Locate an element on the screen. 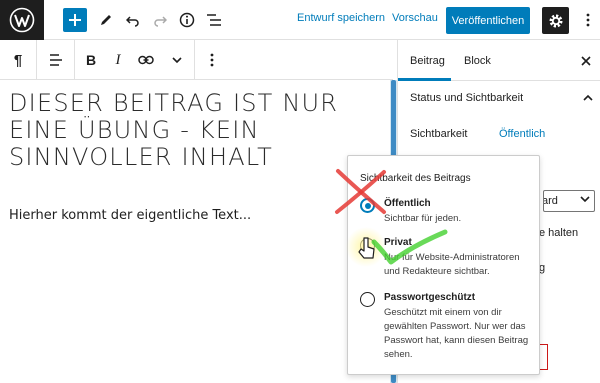 The image size is (600, 383). popover-title: Sichtbarkeit des Beitrags is located at coordinates (415, 178).